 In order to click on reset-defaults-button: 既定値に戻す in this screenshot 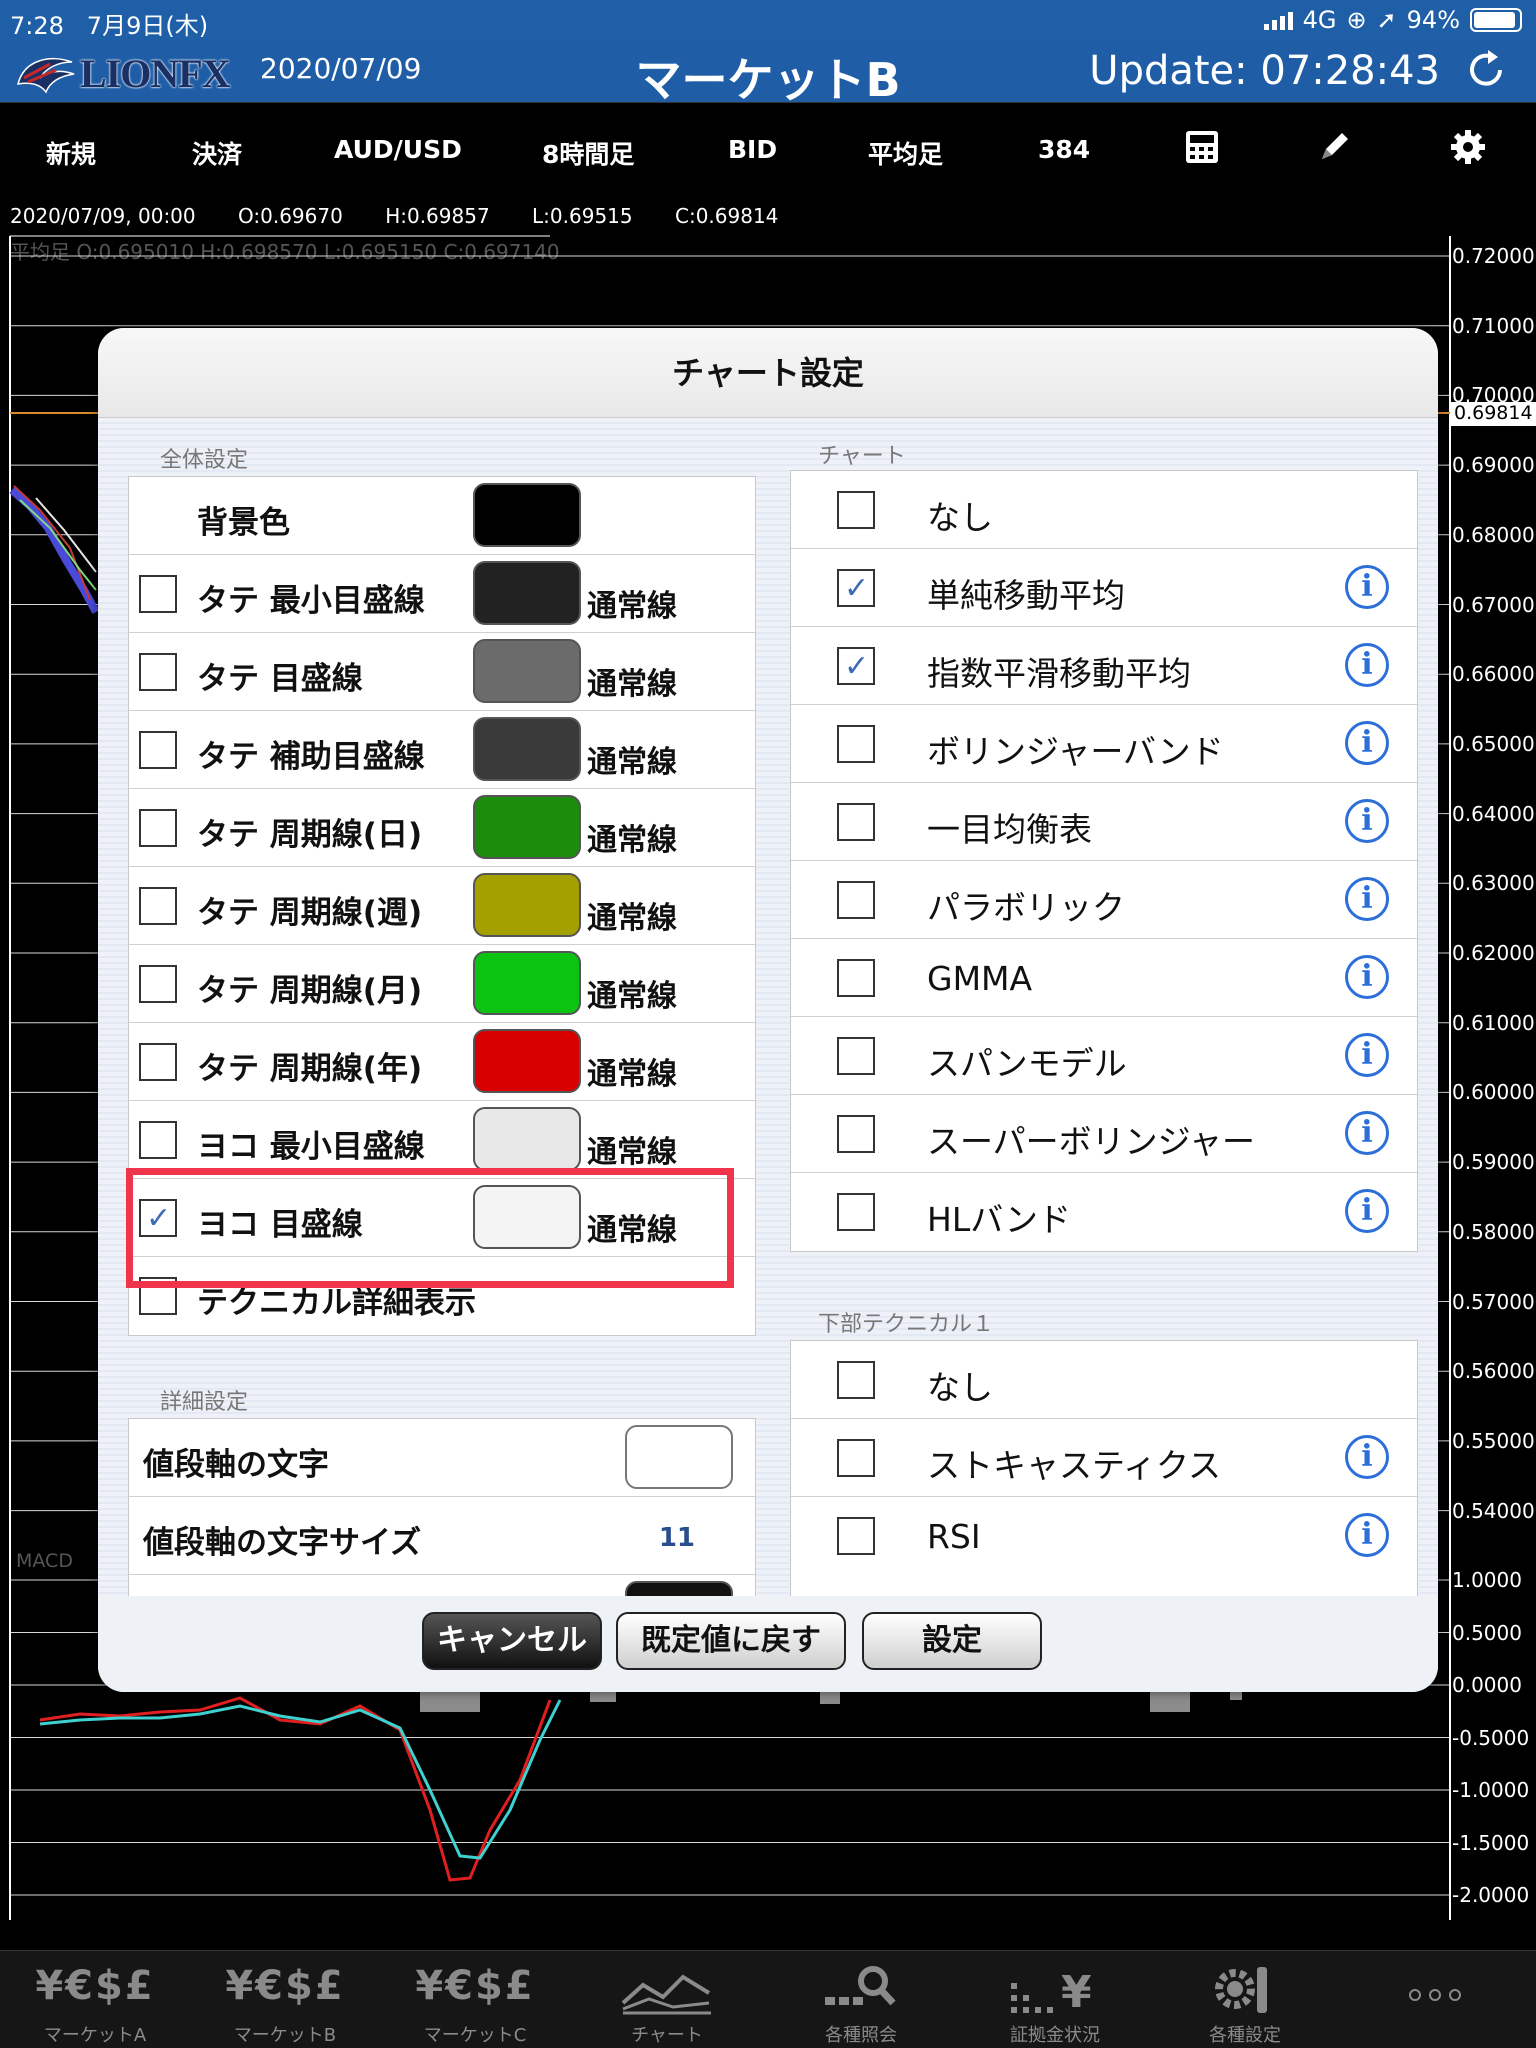, I will do `click(731, 1641)`.